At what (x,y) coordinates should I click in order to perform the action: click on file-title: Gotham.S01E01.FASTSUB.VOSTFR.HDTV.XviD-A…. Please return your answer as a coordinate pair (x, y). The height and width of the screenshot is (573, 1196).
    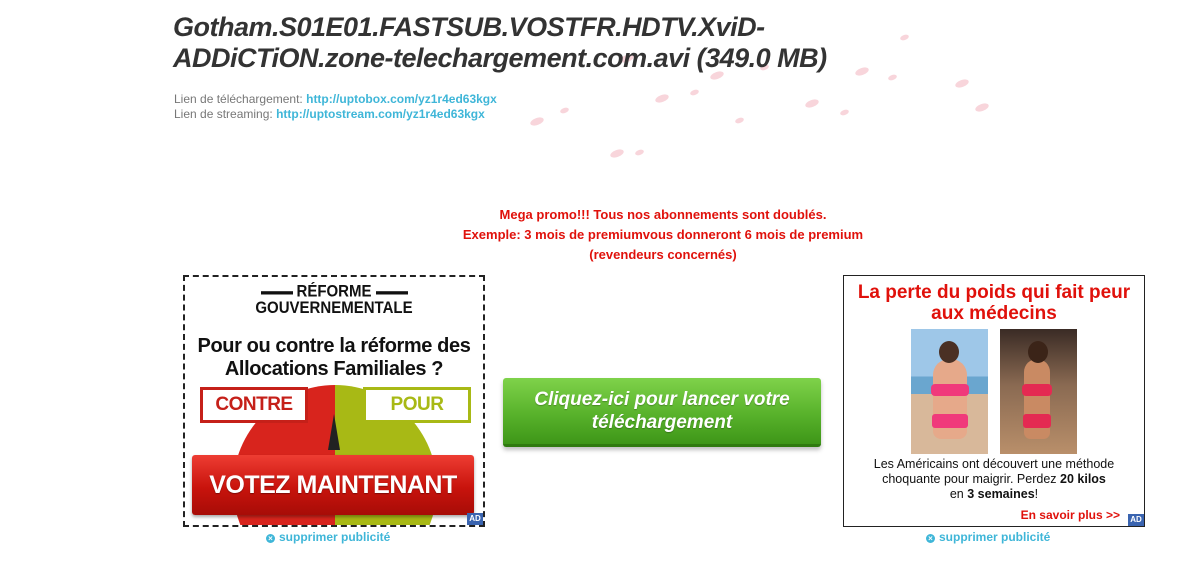
    Looking at the image, I should click on (500, 42).